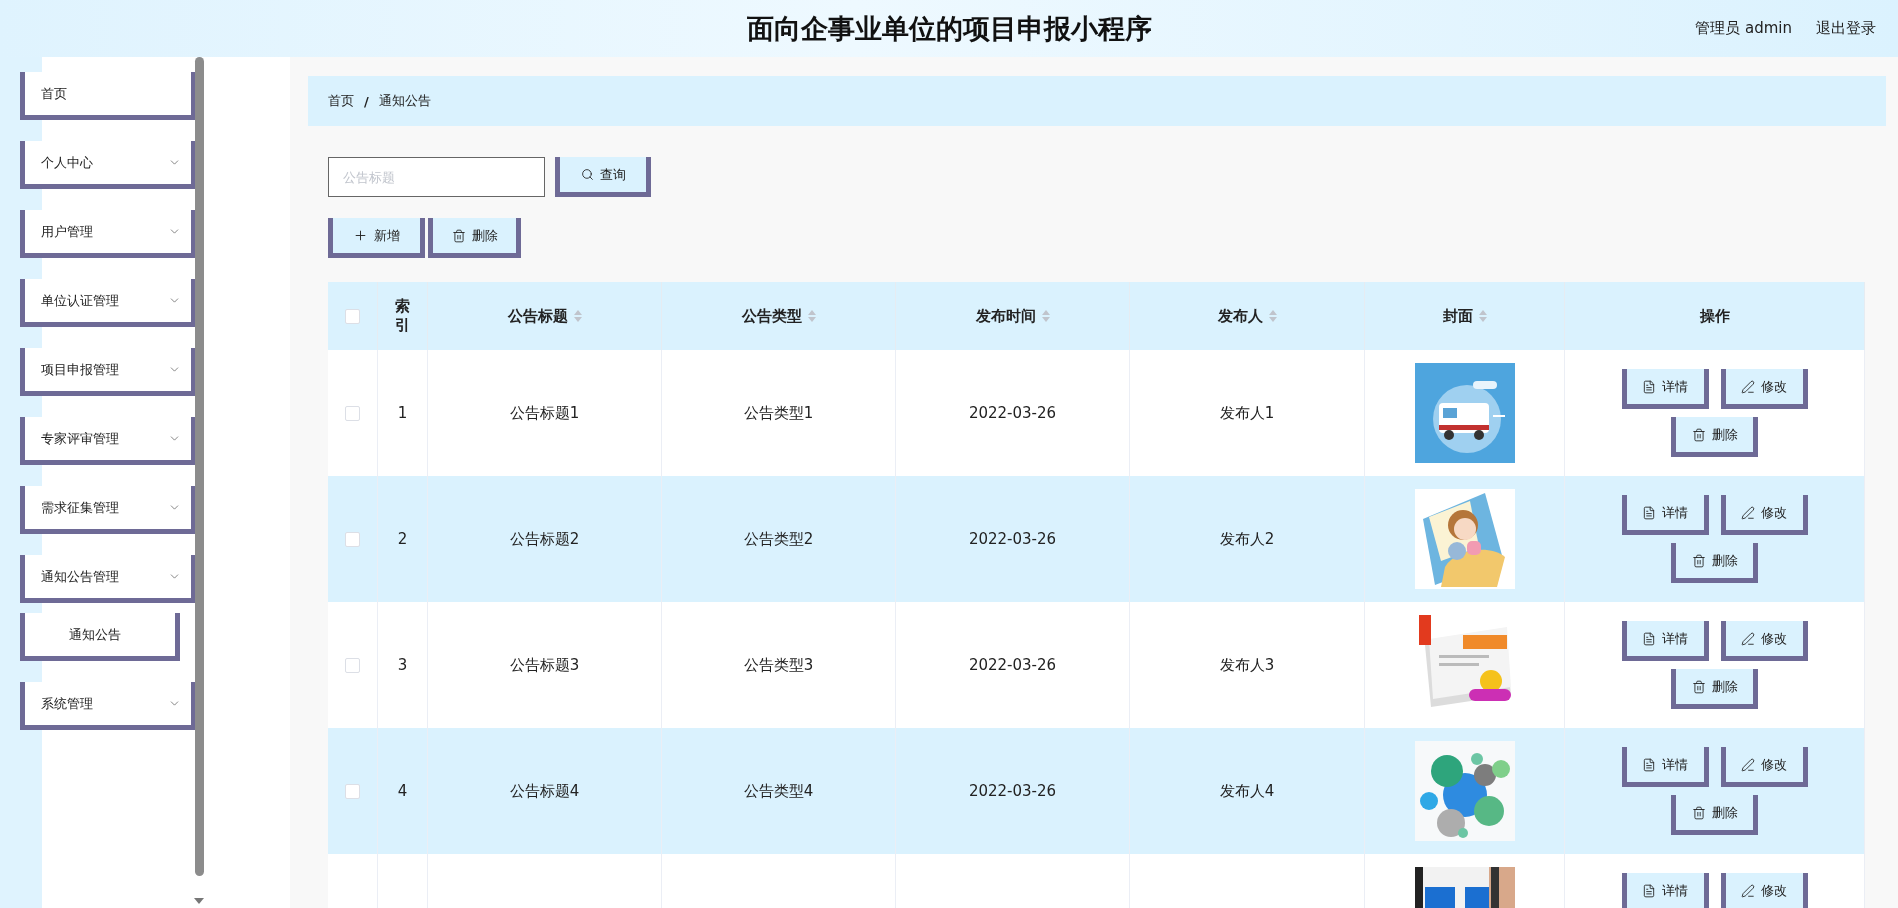 This screenshot has width=1898, height=908. Describe the element at coordinates (404, 101) in the screenshot. I see `breadcrumb-item: 通知公告` at that location.